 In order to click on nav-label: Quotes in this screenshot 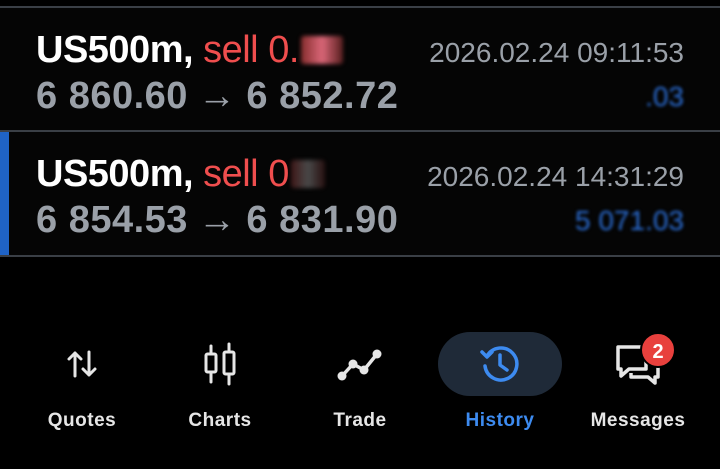, I will do `click(82, 420)`.